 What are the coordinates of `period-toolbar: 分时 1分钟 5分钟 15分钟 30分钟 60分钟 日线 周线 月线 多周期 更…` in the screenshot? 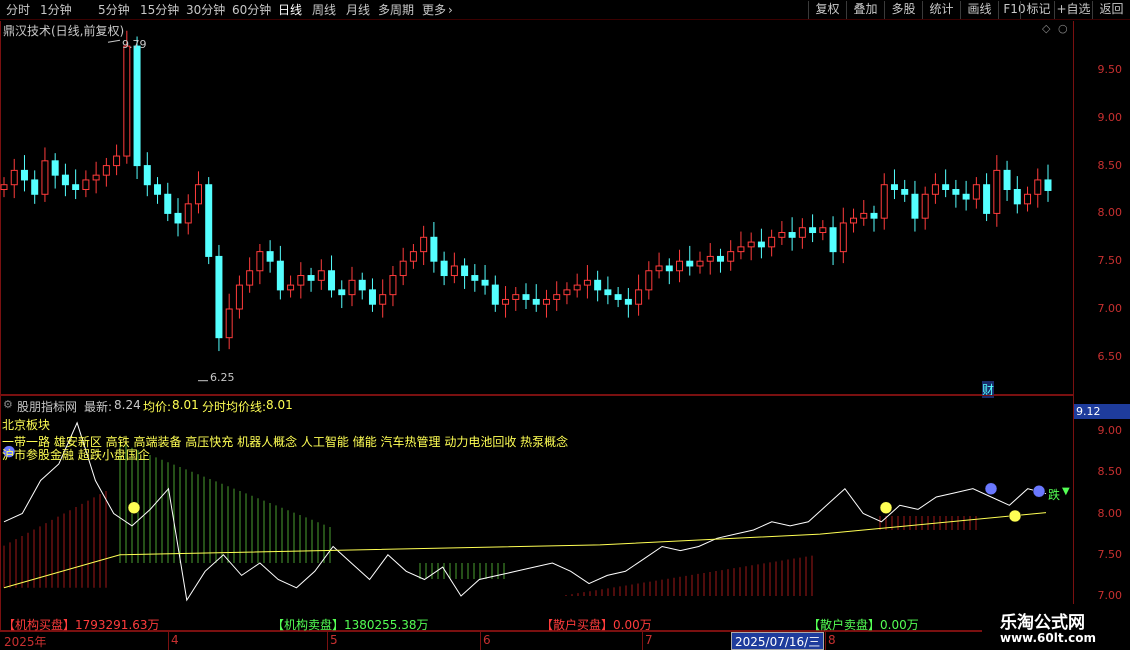 It's located at (565, 10).